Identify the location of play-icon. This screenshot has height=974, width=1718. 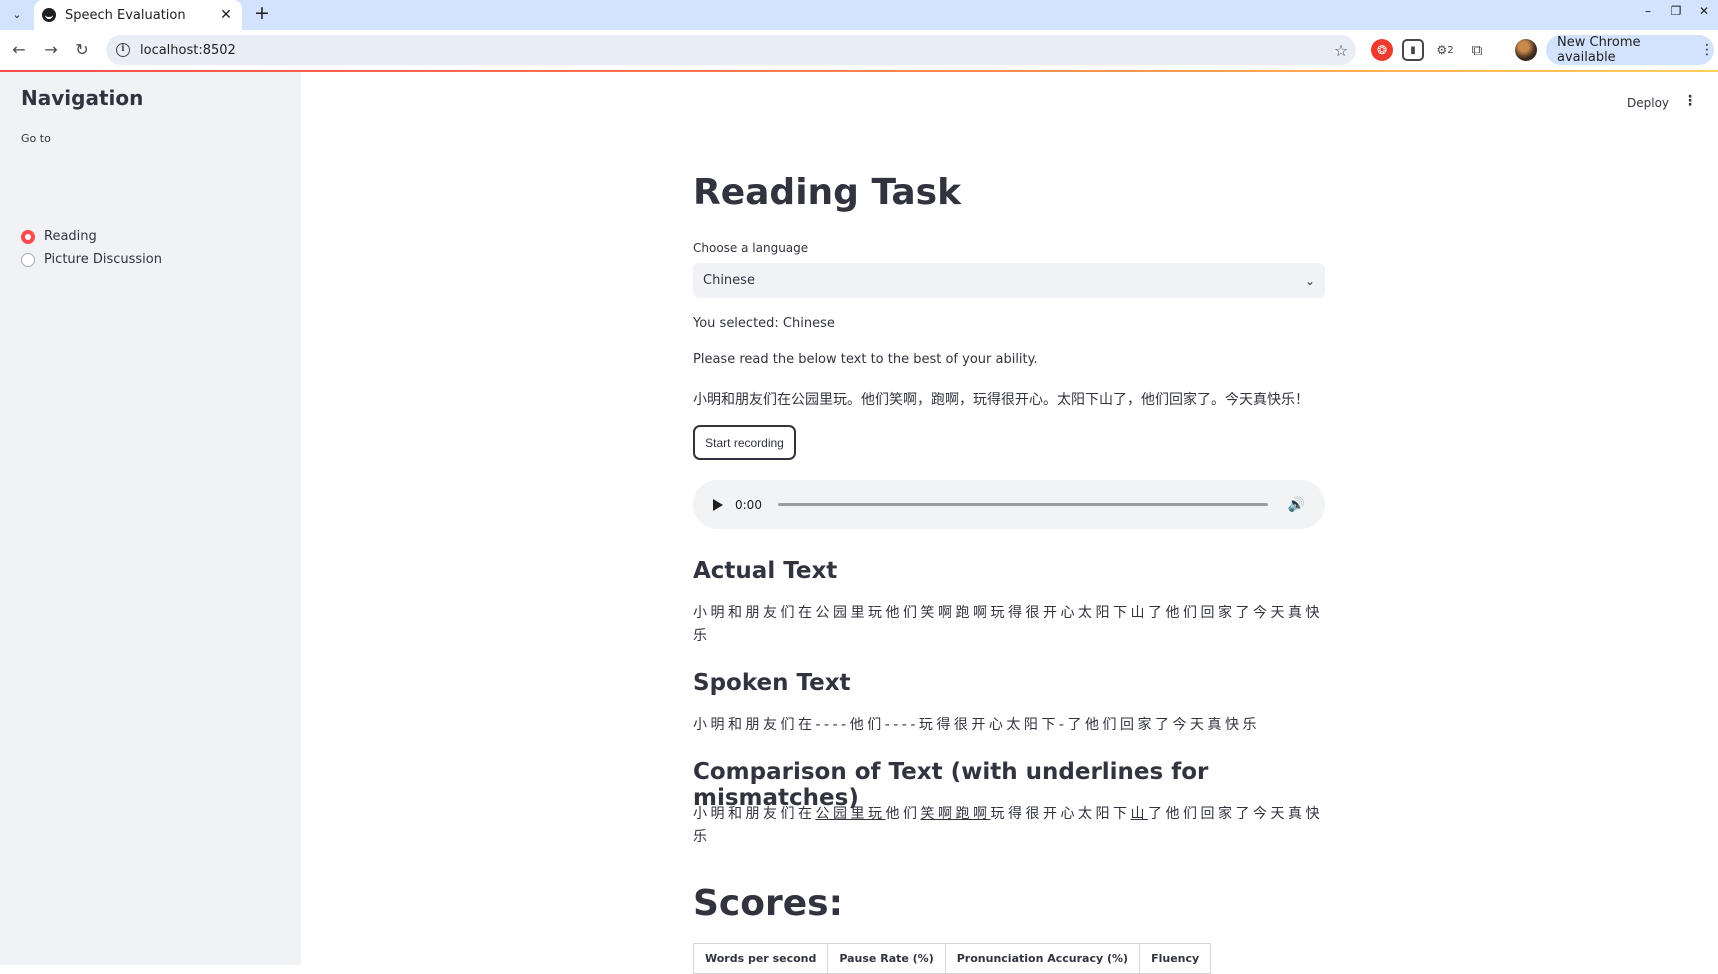
(718, 504).